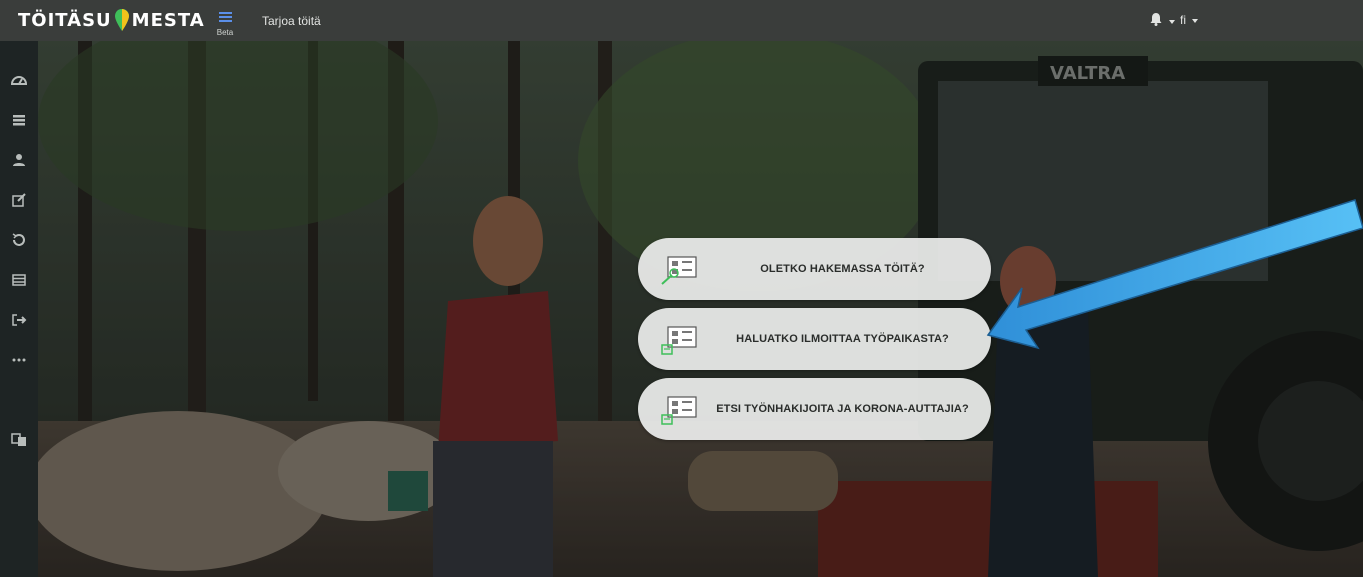 This screenshot has height=577, width=1363. What do you see at coordinates (1174, 274) in the screenshot?
I see `annotation-arrow-icon` at bounding box center [1174, 274].